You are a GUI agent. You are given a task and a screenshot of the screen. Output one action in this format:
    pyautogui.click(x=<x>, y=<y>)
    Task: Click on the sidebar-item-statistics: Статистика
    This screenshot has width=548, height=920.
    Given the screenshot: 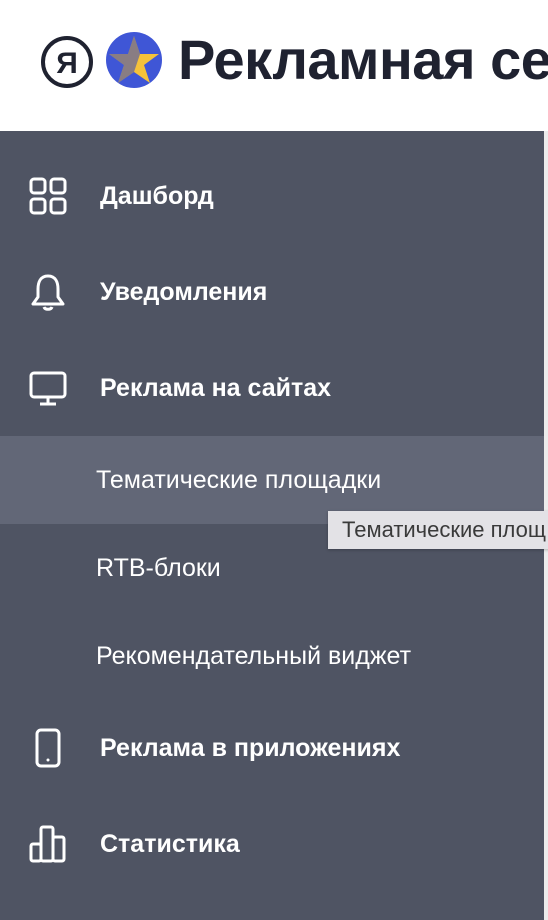 What is the action you would take?
    pyautogui.click(x=272, y=844)
    